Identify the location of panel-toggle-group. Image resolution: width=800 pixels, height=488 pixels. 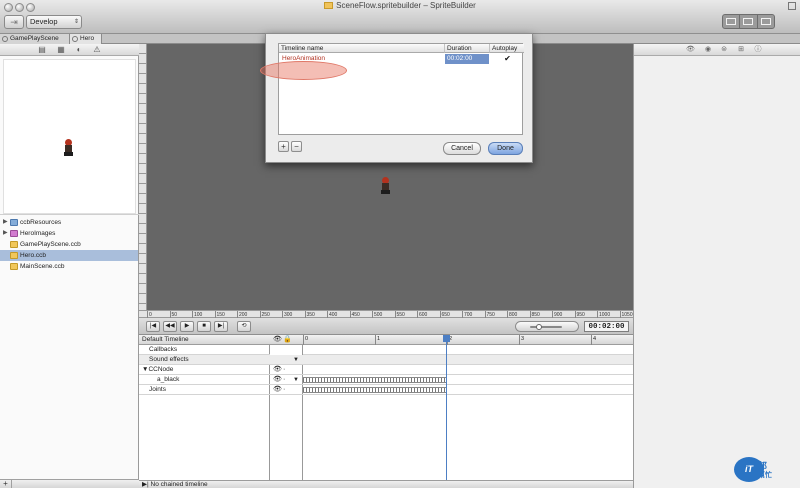
(748, 21).